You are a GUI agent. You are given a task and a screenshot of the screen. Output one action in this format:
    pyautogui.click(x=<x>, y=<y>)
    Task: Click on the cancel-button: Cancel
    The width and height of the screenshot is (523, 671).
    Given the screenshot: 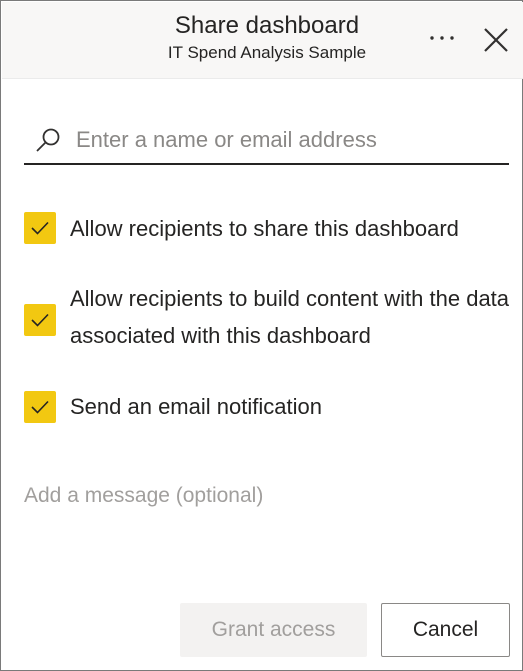 What is the action you would take?
    pyautogui.click(x=445, y=630)
    